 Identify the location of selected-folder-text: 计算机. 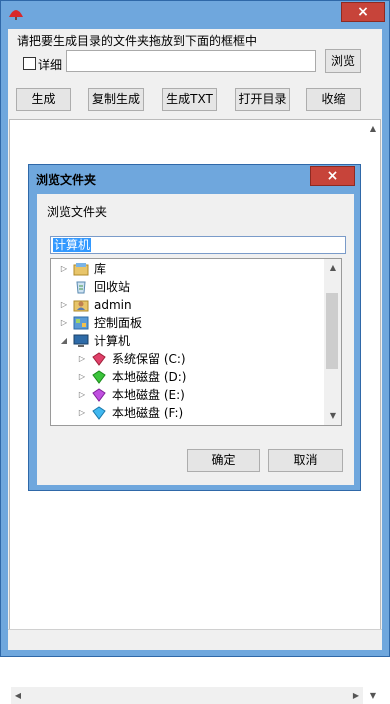
(72, 245).